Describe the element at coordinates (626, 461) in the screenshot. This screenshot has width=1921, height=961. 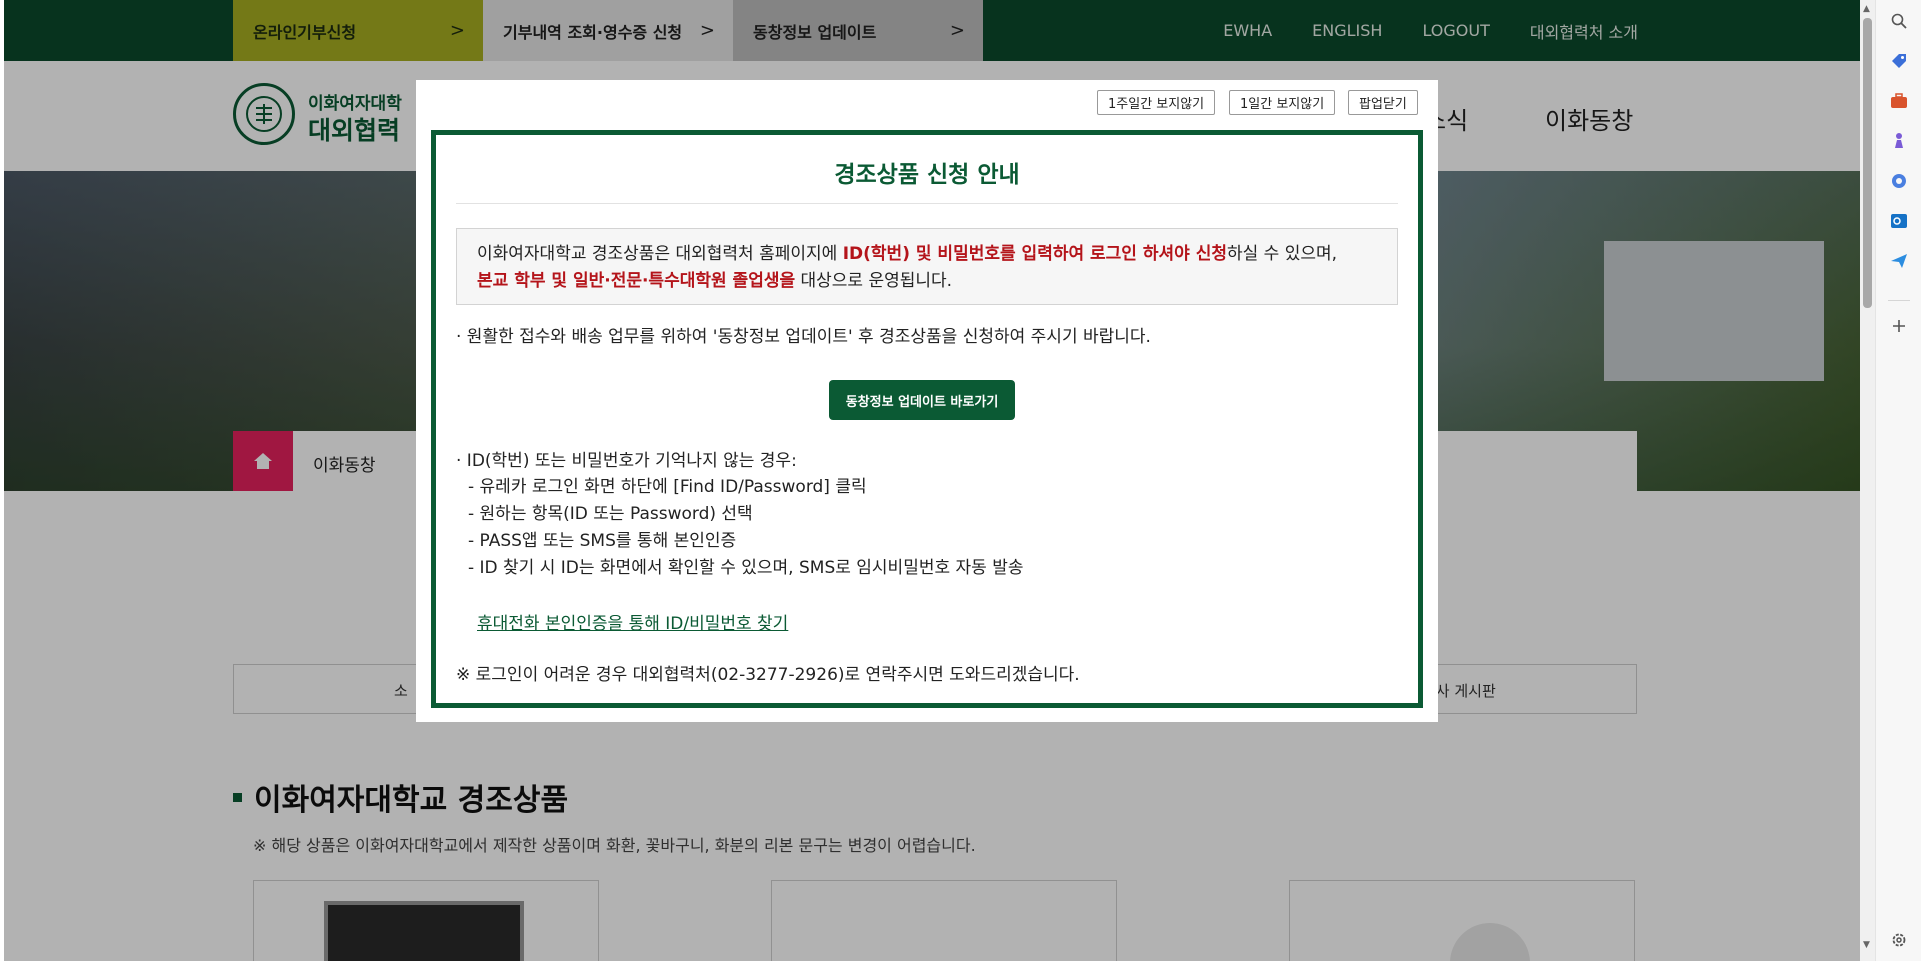
I see `id-help-heading: · ID(학번) 또는 비밀번호가 기억나지 않는 경우:` at that location.